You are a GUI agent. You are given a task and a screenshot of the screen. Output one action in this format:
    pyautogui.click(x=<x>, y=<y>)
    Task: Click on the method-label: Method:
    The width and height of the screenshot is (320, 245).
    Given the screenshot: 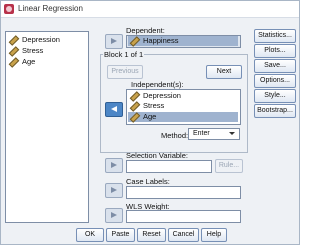 What is the action you would take?
    pyautogui.click(x=175, y=135)
    